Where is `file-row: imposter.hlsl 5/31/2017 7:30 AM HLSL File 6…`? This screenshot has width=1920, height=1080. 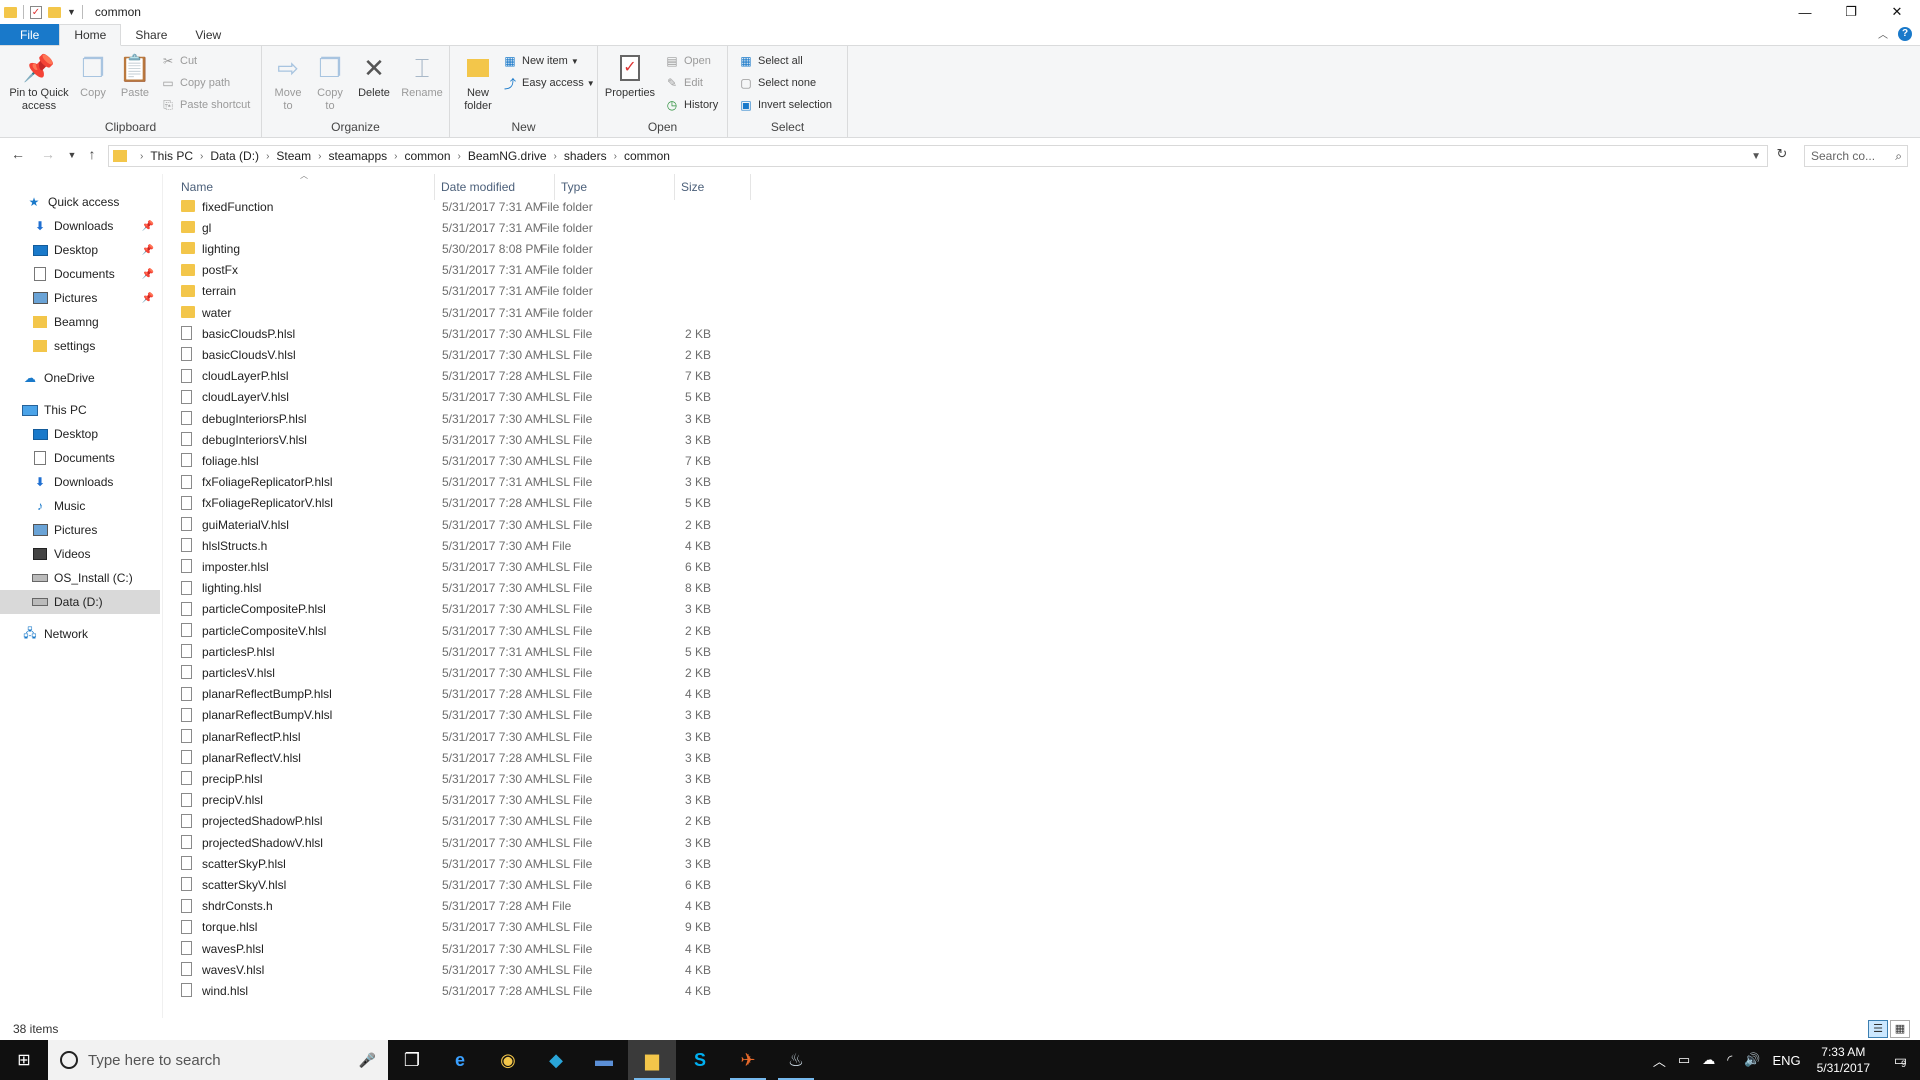 file-row: imposter.hlsl 5/31/2017 7:30 AM HLSL File 6… is located at coordinates (549, 566).